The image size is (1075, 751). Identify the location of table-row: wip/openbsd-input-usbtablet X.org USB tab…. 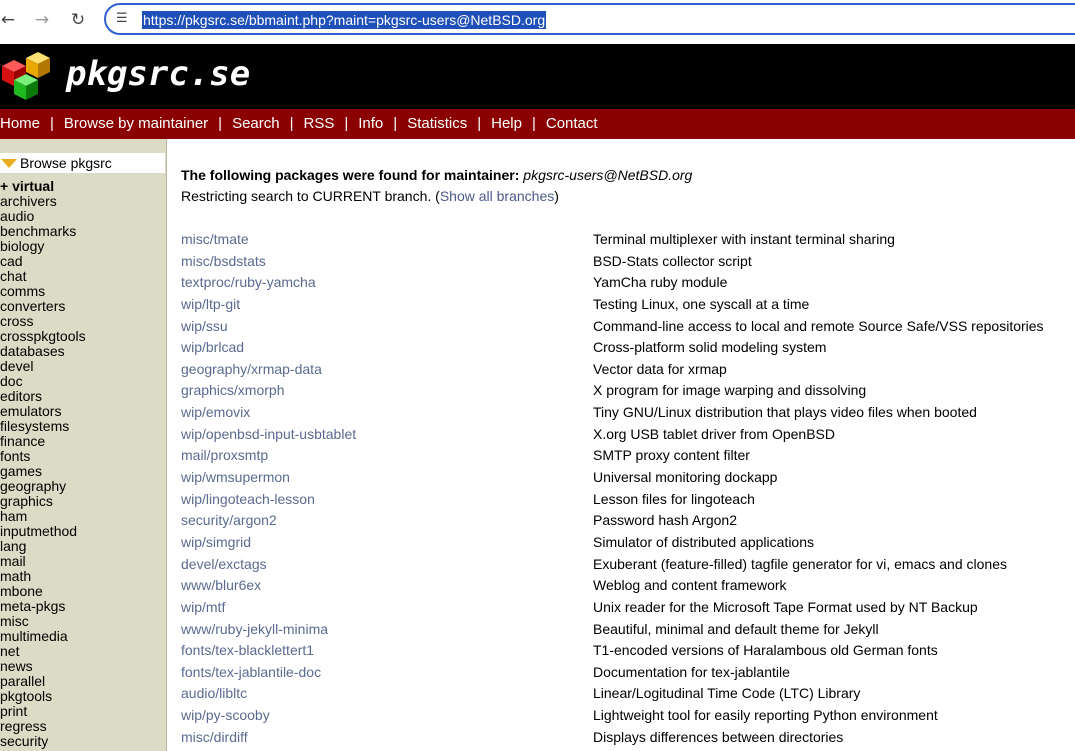
(628, 435).